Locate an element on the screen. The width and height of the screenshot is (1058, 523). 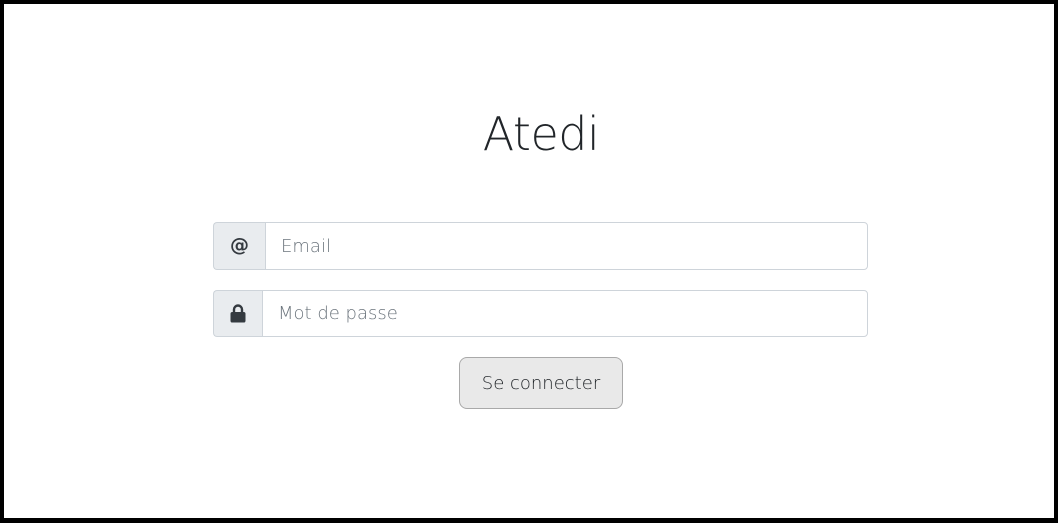
login-button: Se connecter is located at coordinates (541, 383).